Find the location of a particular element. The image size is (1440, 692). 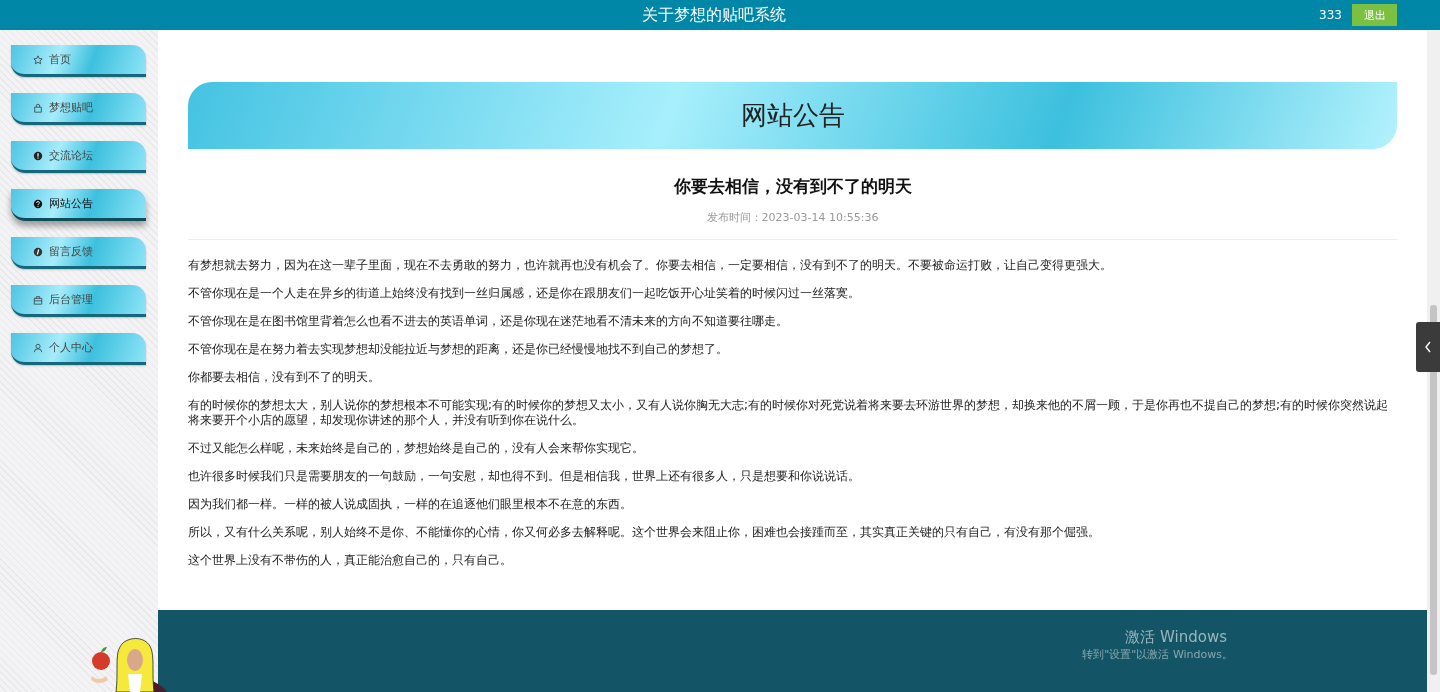

nav-item: 网站公告 is located at coordinates (78, 205).